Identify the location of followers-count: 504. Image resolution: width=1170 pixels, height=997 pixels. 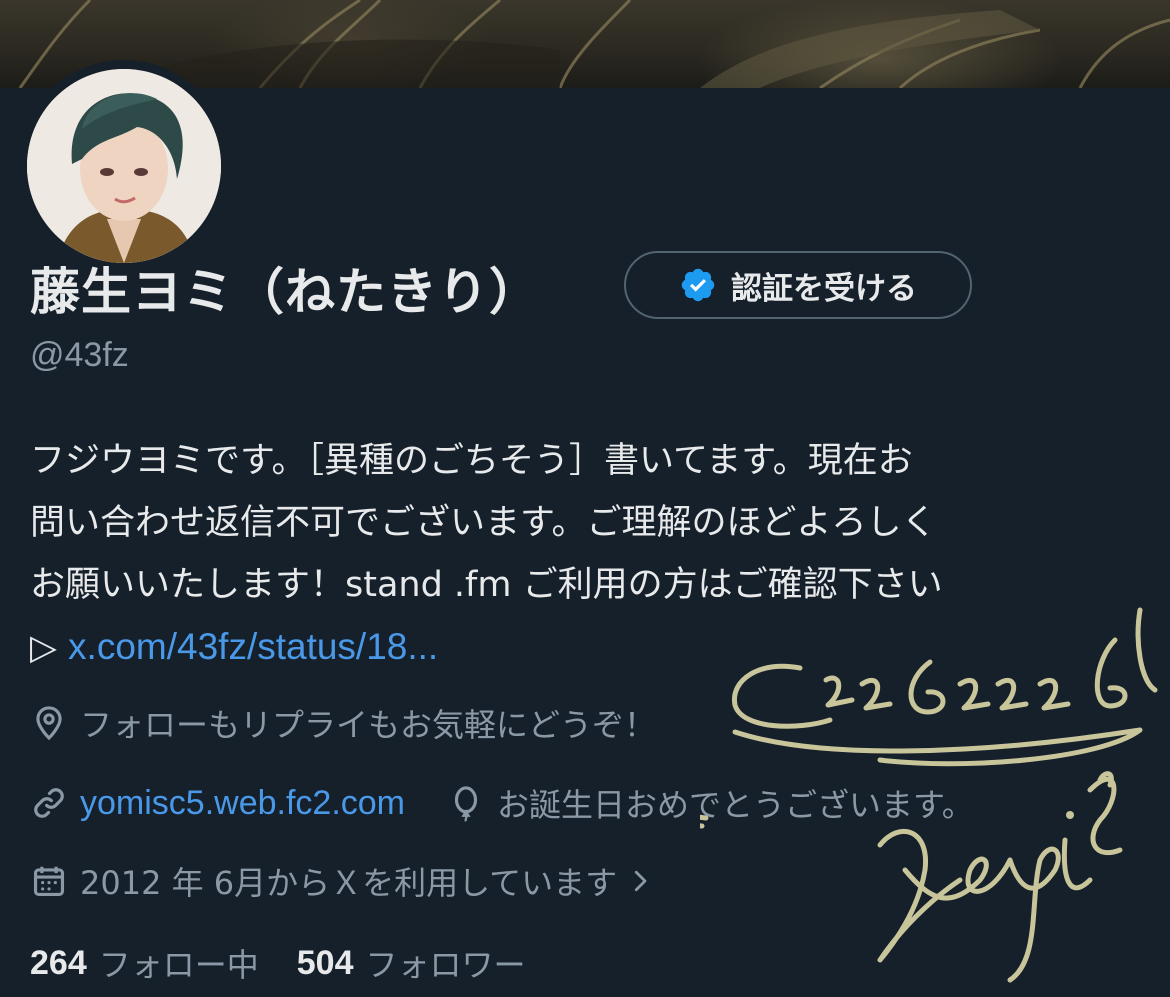
(325, 962).